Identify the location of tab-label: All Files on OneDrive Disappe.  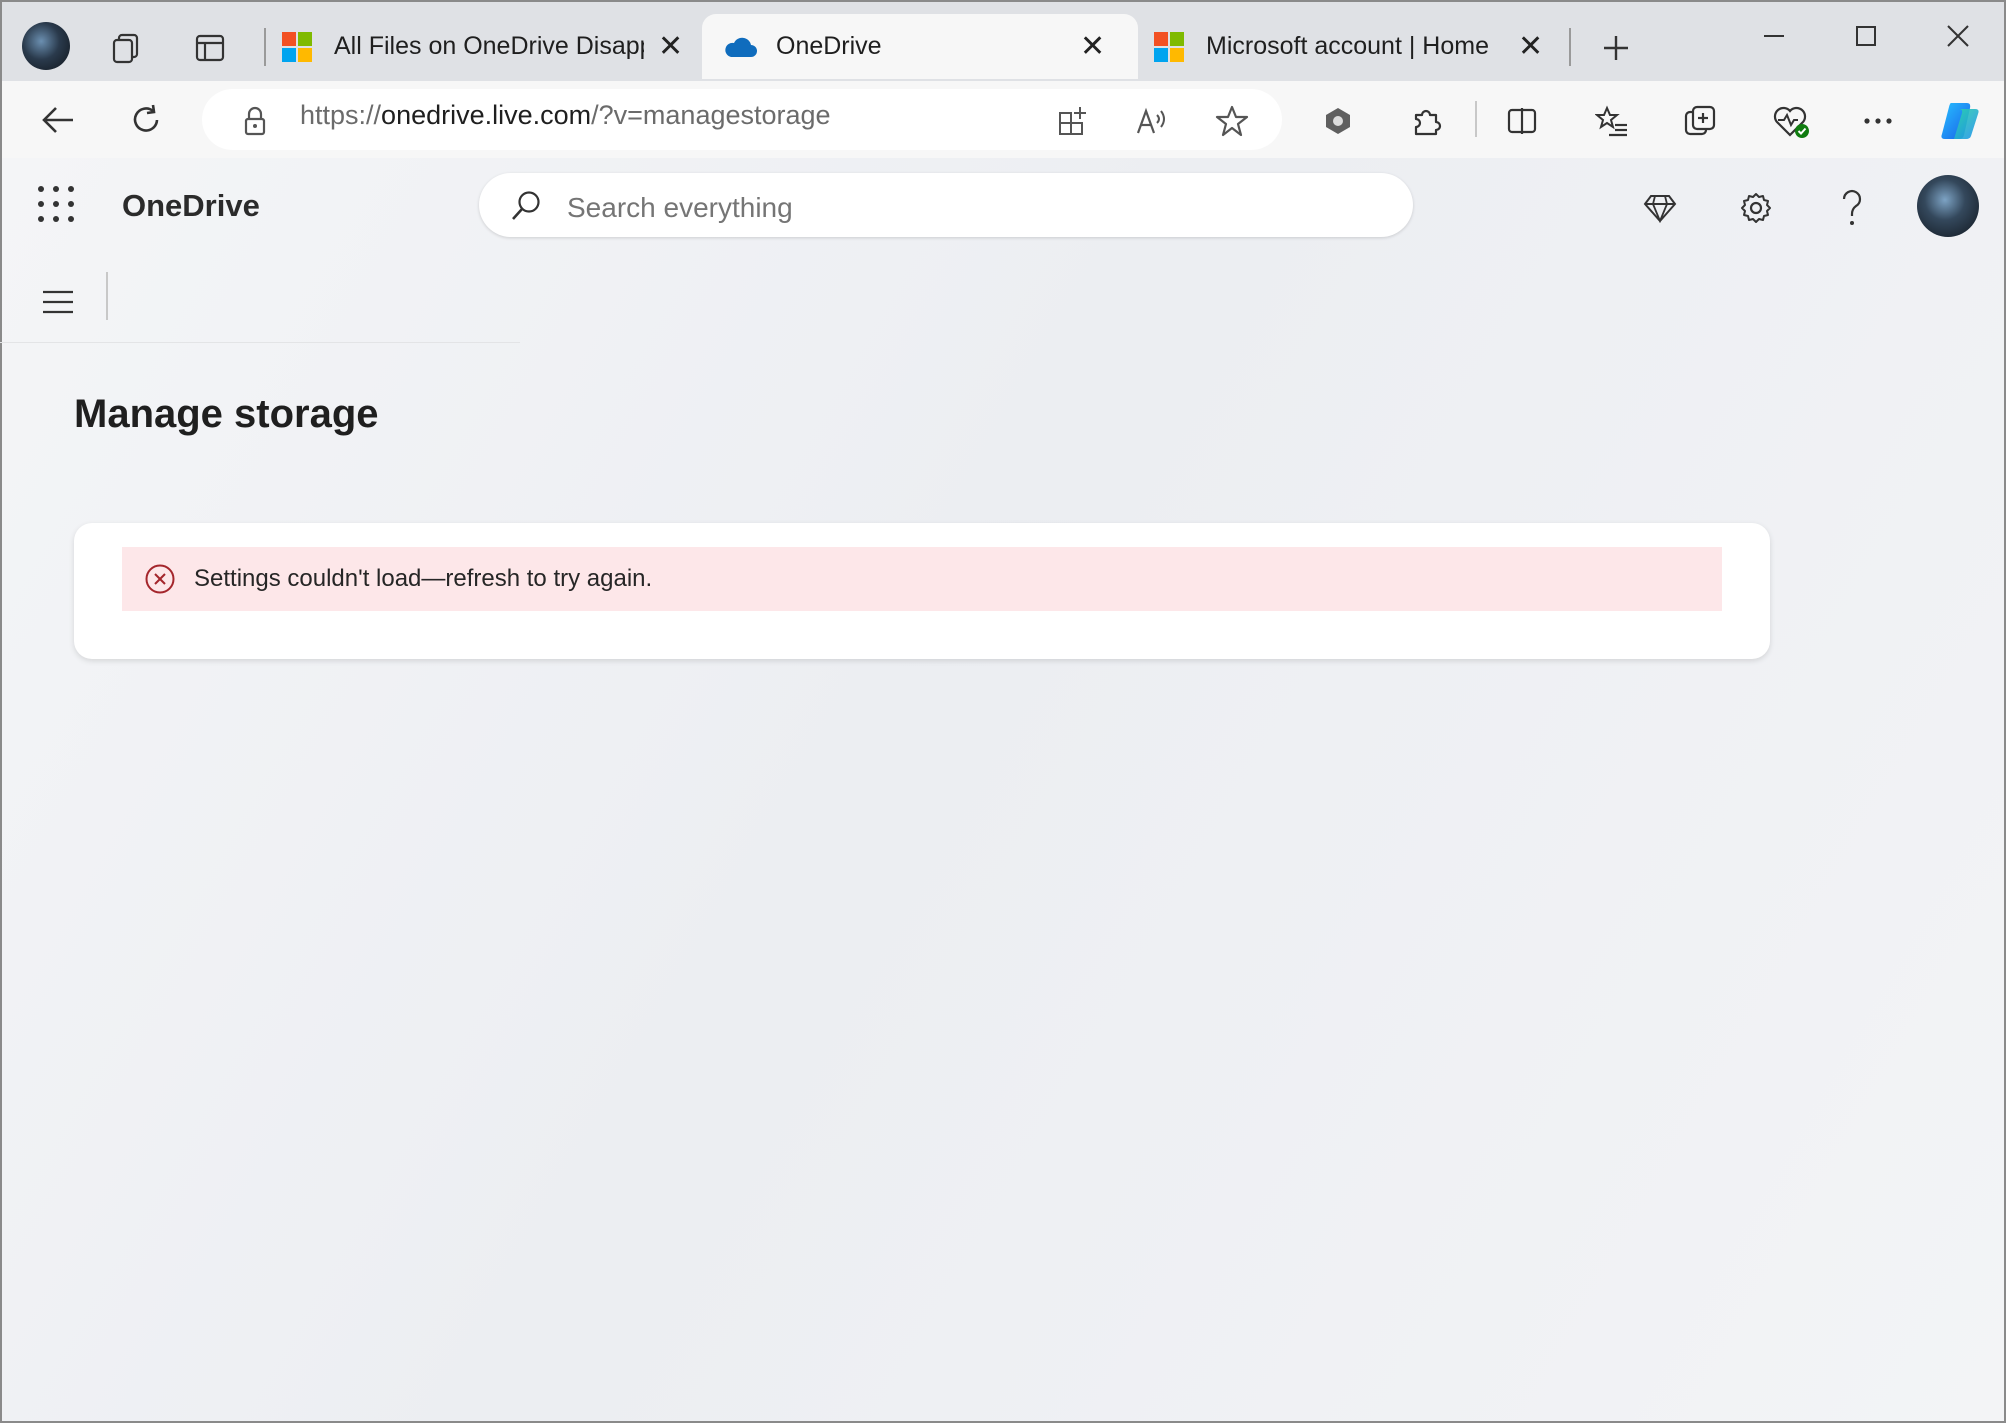
(489, 46).